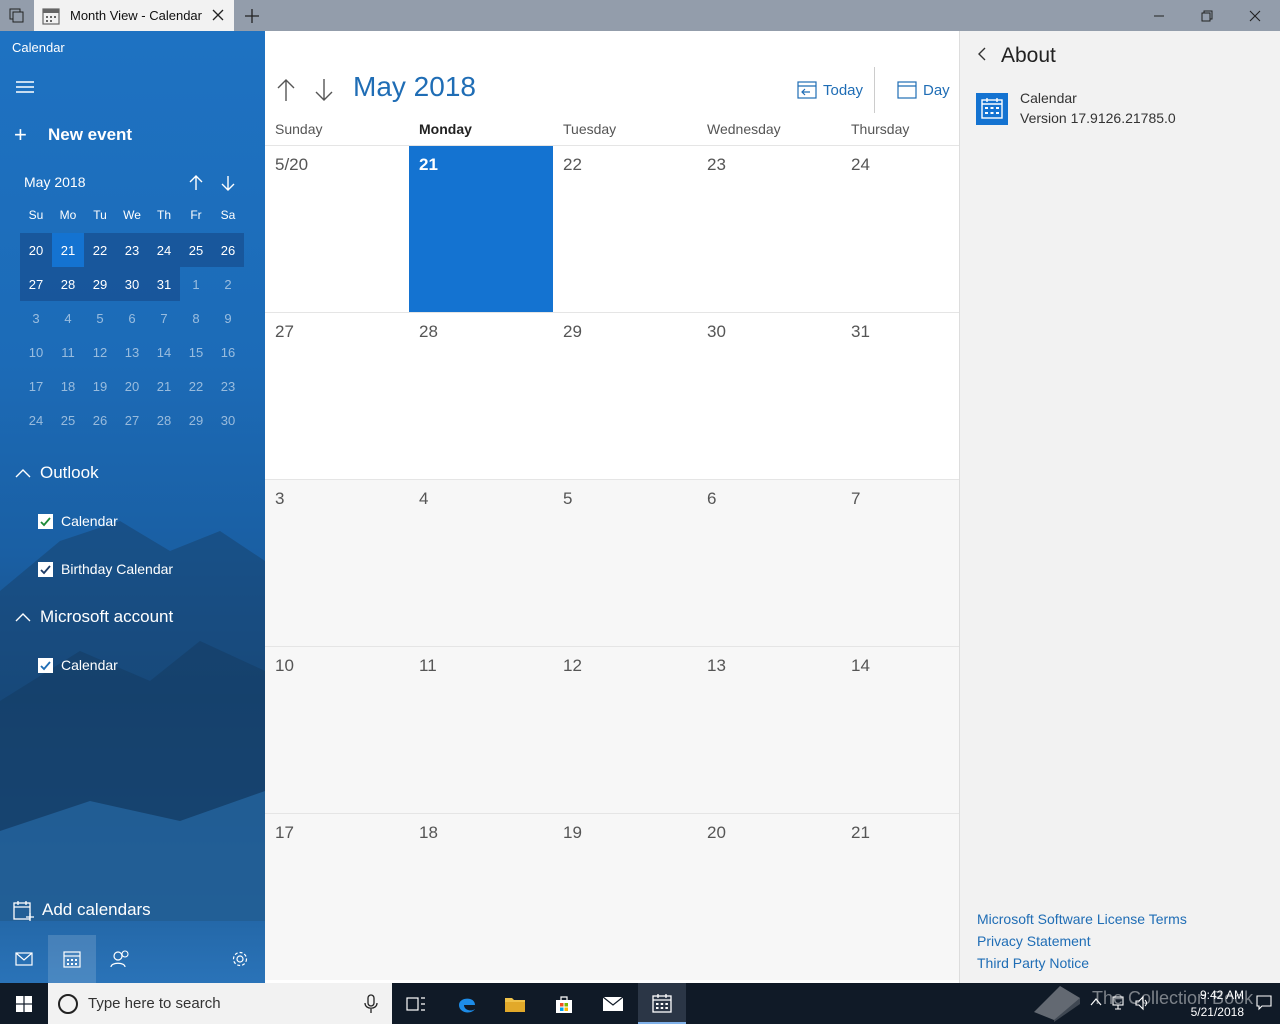 The width and height of the screenshot is (1280, 1024). I want to click on mini-day: 8, so click(196, 318).